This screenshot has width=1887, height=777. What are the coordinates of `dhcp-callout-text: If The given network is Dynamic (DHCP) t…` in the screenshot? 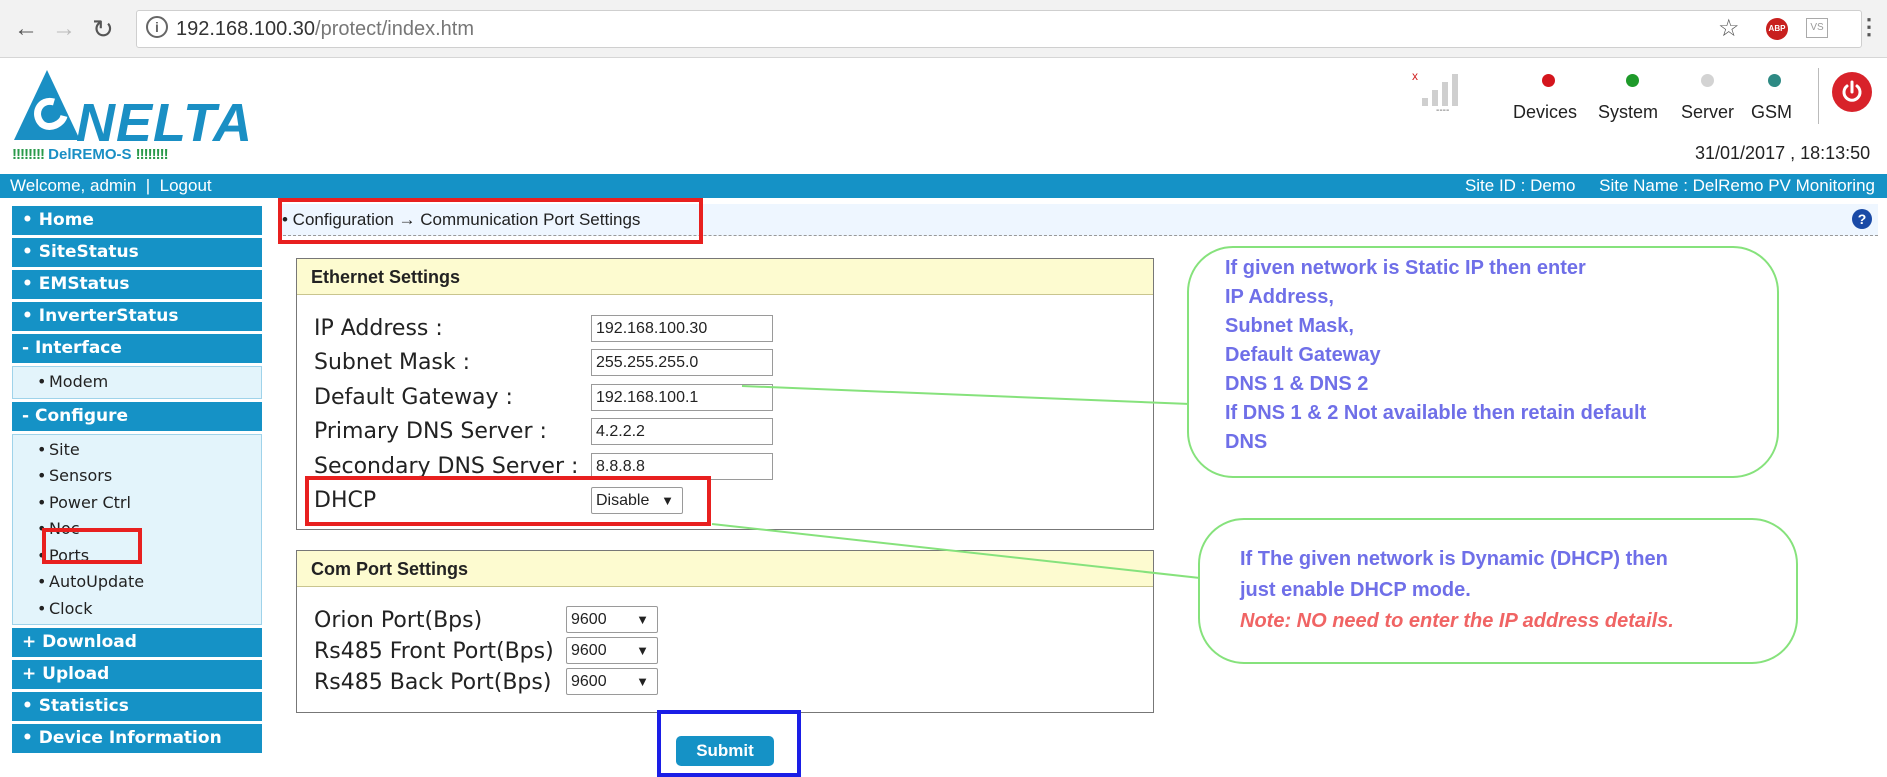 It's located at (1457, 590).